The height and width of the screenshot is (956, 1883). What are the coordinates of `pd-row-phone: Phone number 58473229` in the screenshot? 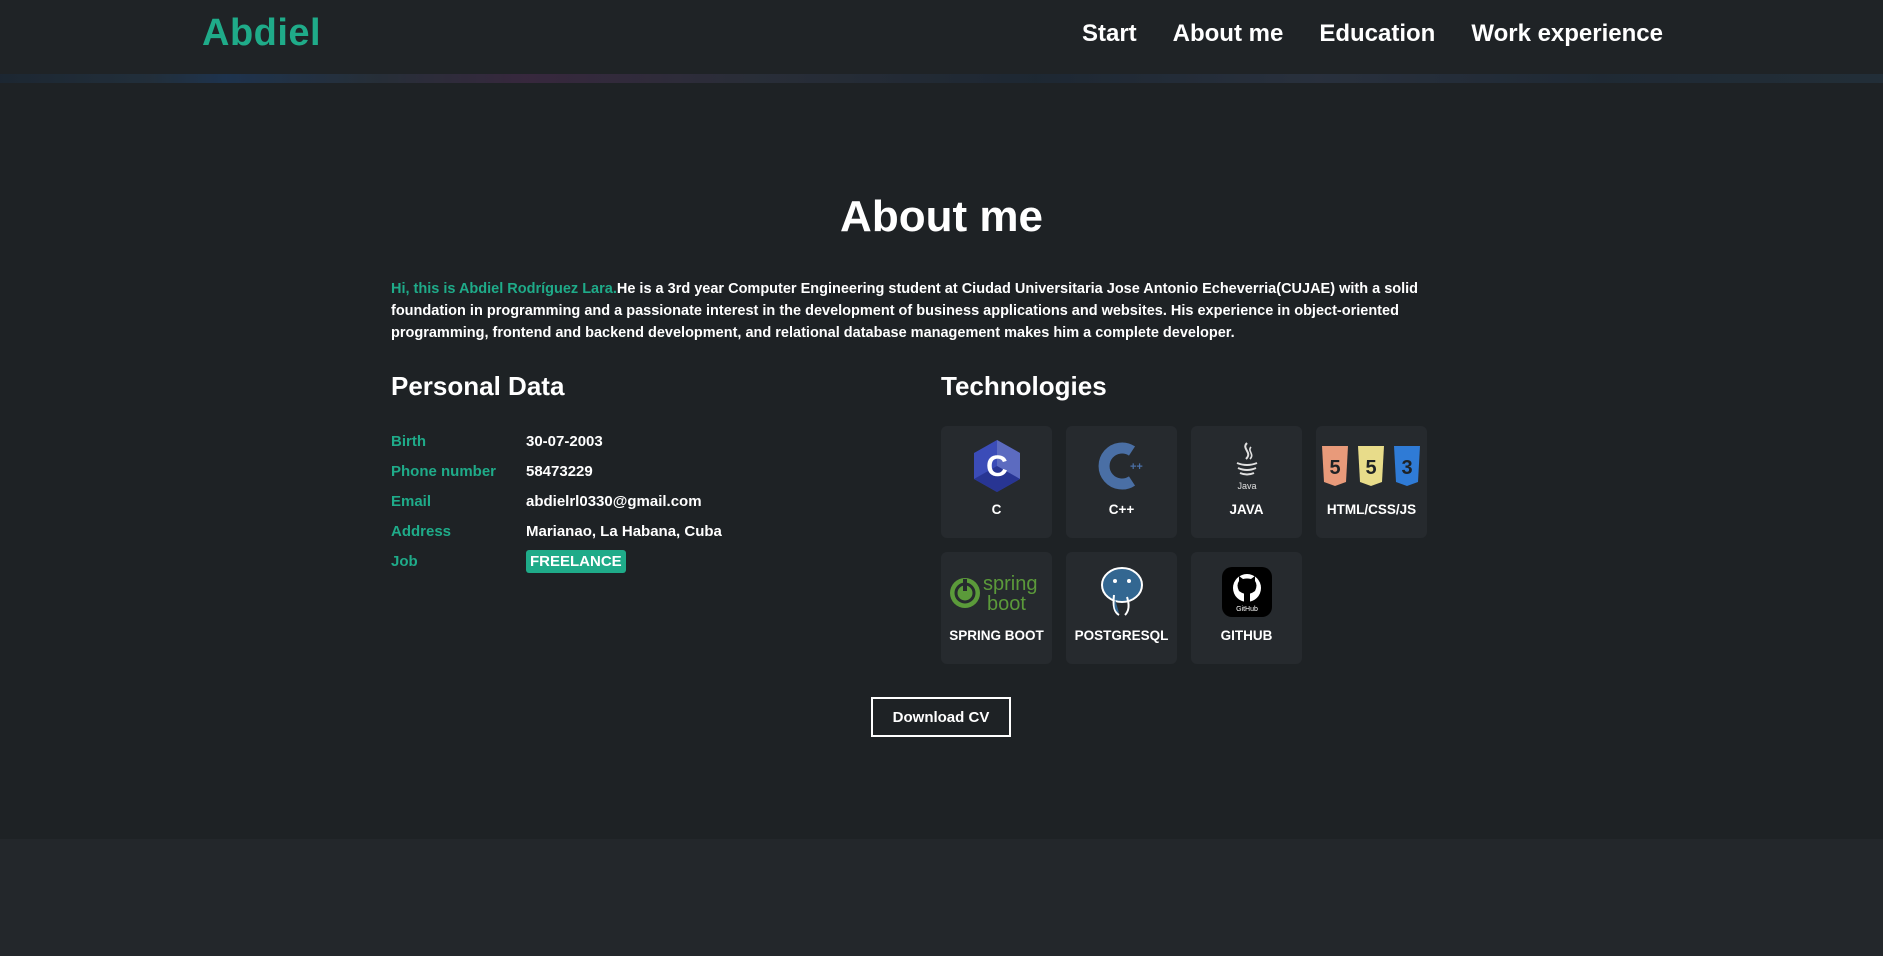 It's located at (556, 471).